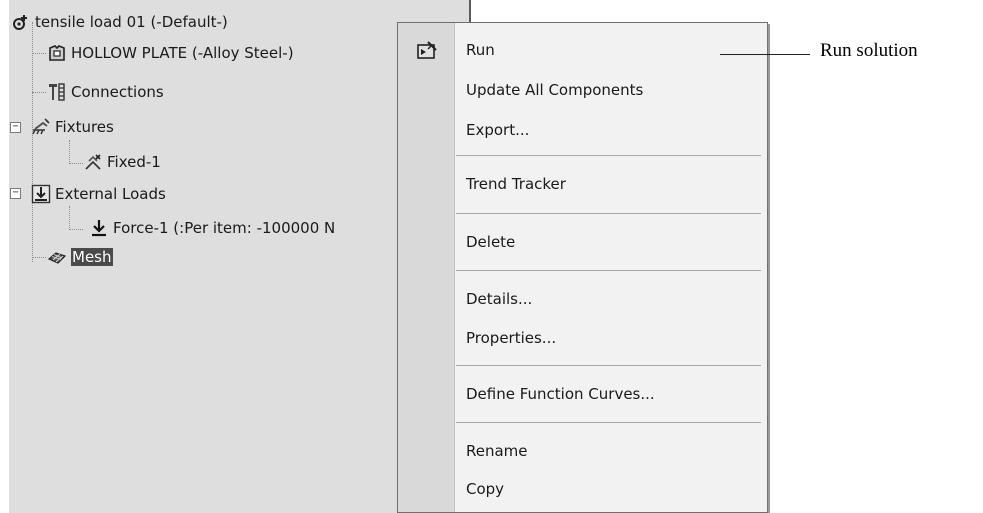  Describe the element at coordinates (765, 54) in the screenshot. I see `callout-leader-line` at that location.